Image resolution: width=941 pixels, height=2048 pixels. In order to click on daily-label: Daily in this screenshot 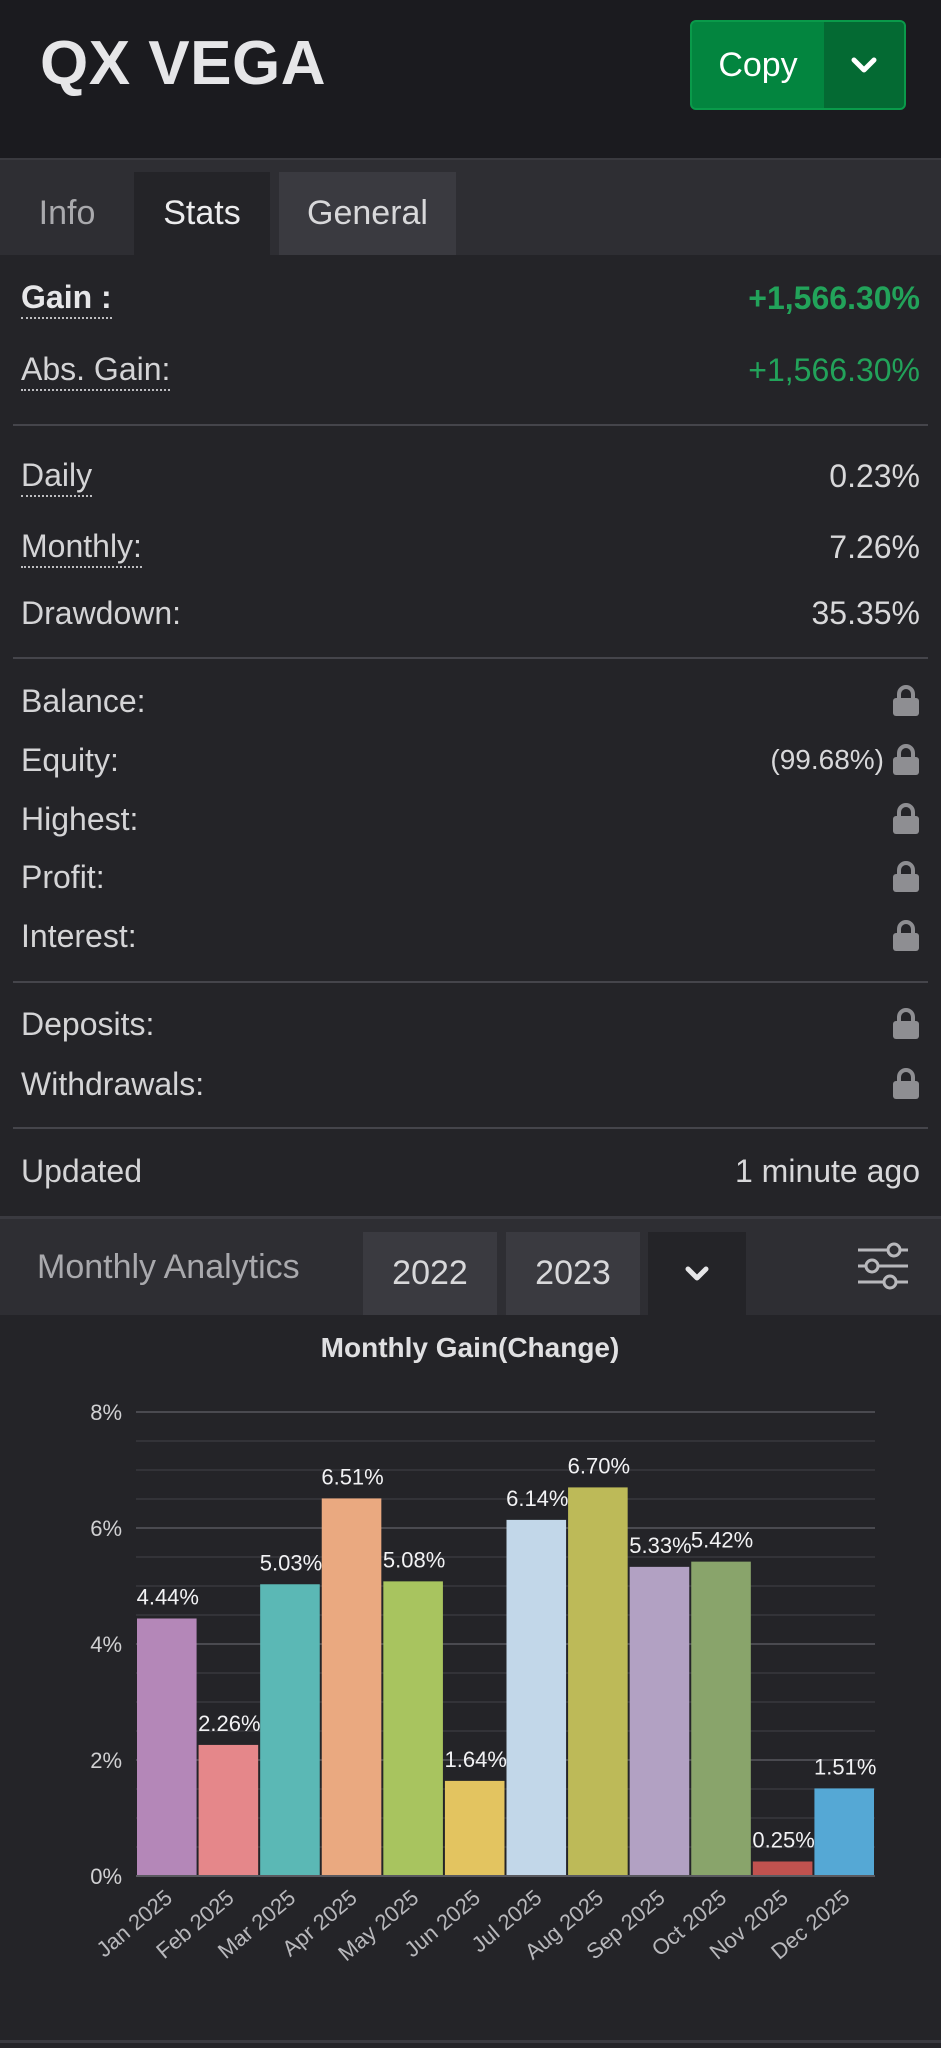, I will do `click(57, 476)`.